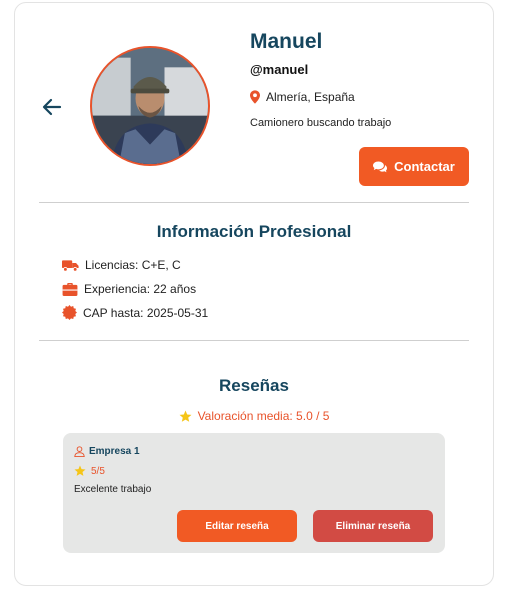  What do you see at coordinates (146, 312) in the screenshot?
I see `cap-text: CAP hasta: 2025-05-31` at bounding box center [146, 312].